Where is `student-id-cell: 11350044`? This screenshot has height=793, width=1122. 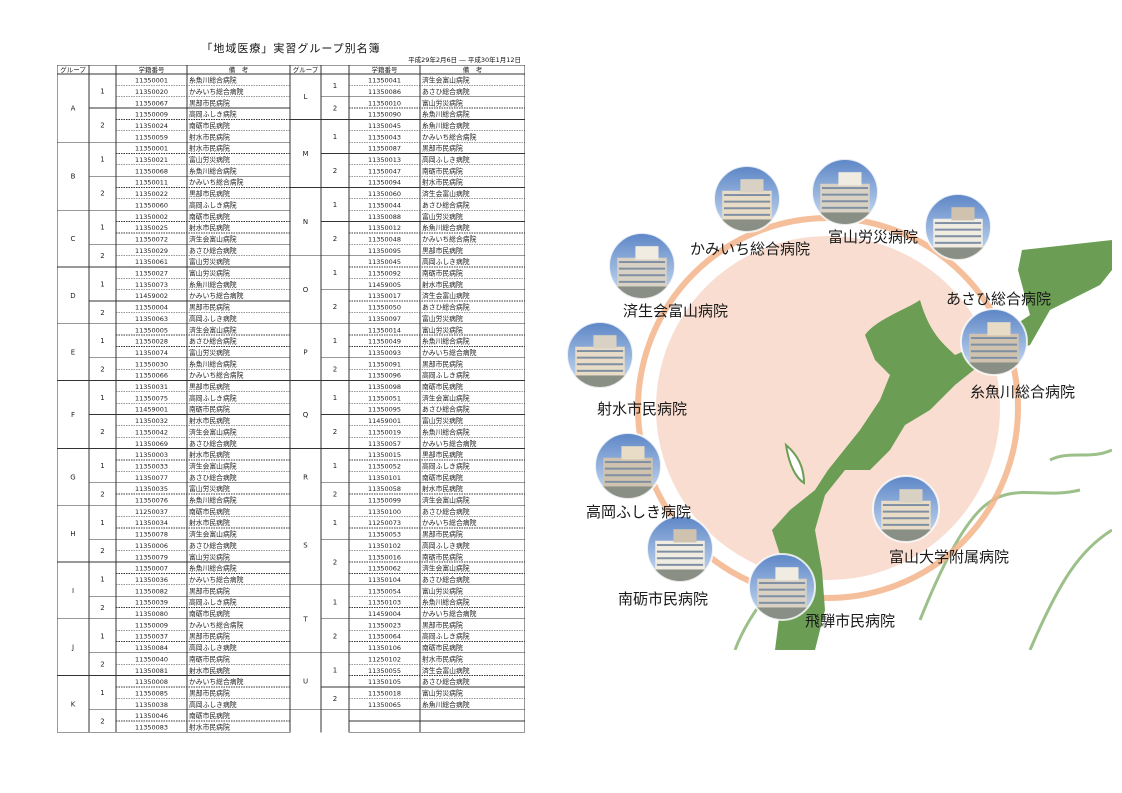
student-id-cell: 11350044 is located at coordinates (384, 205).